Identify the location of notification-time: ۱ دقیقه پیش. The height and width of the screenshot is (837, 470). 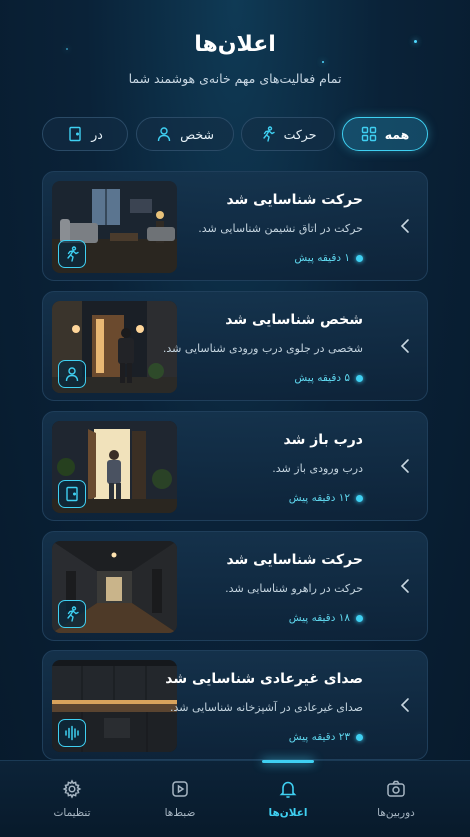
(328, 258).